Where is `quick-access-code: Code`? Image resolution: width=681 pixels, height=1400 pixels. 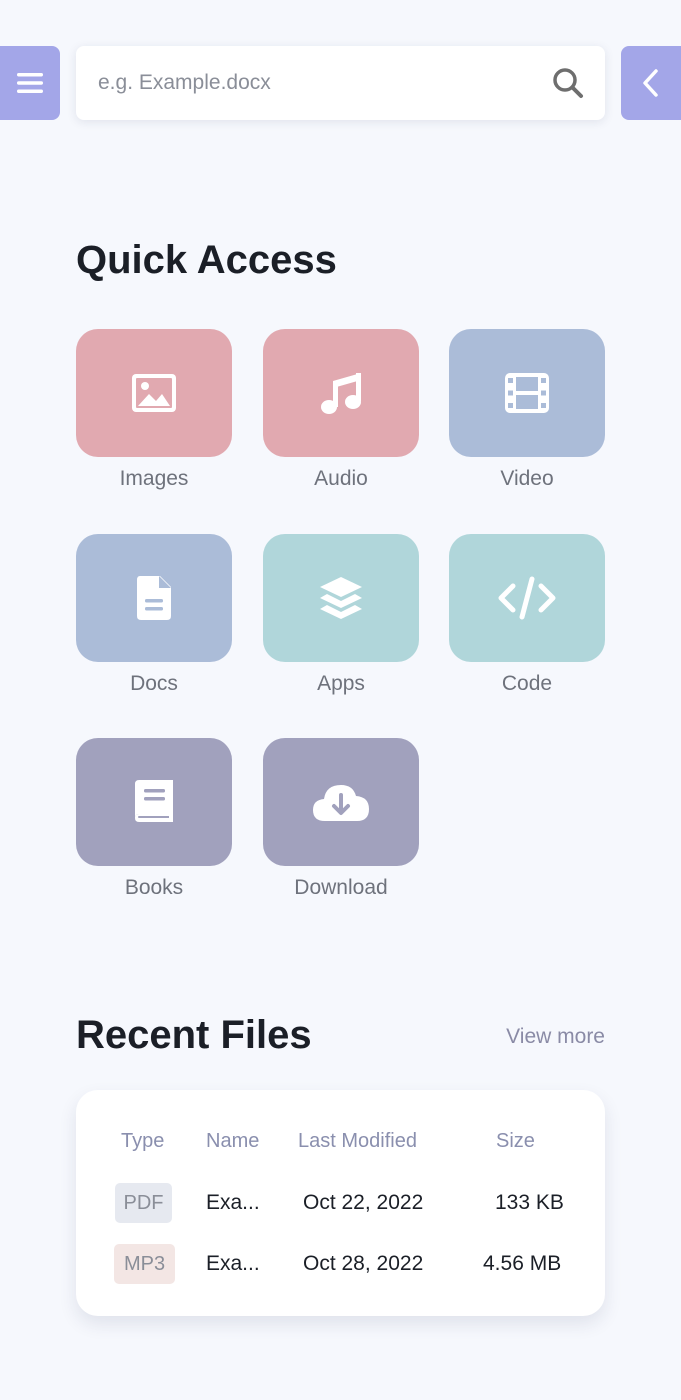 quick-access-code: Code is located at coordinates (527, 615).